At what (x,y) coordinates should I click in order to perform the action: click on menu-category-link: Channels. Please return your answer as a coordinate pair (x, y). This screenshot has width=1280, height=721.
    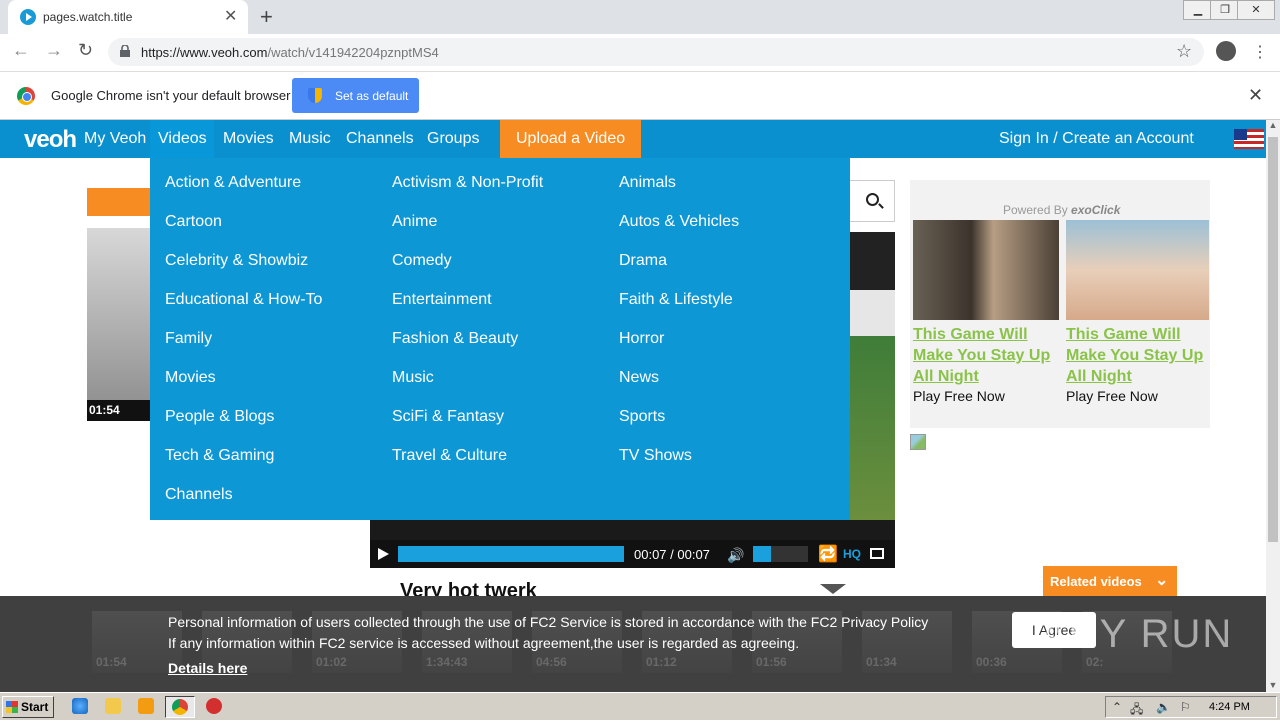
    Looking at the image, I should click on (199, 495).